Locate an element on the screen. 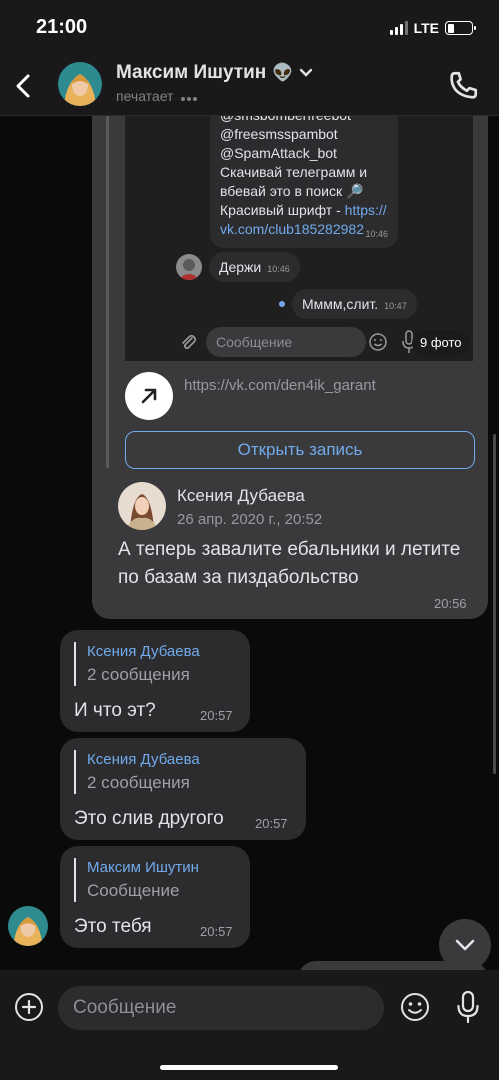  message-time: 20:56 is located at coordinates (450, 603).